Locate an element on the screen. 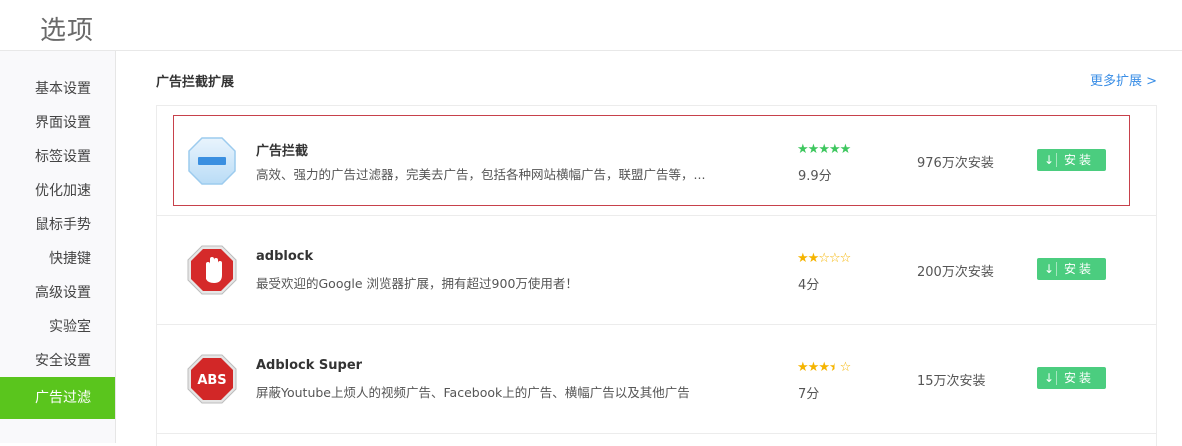  rating-score: 7分 is located at coordinates (809, 394).